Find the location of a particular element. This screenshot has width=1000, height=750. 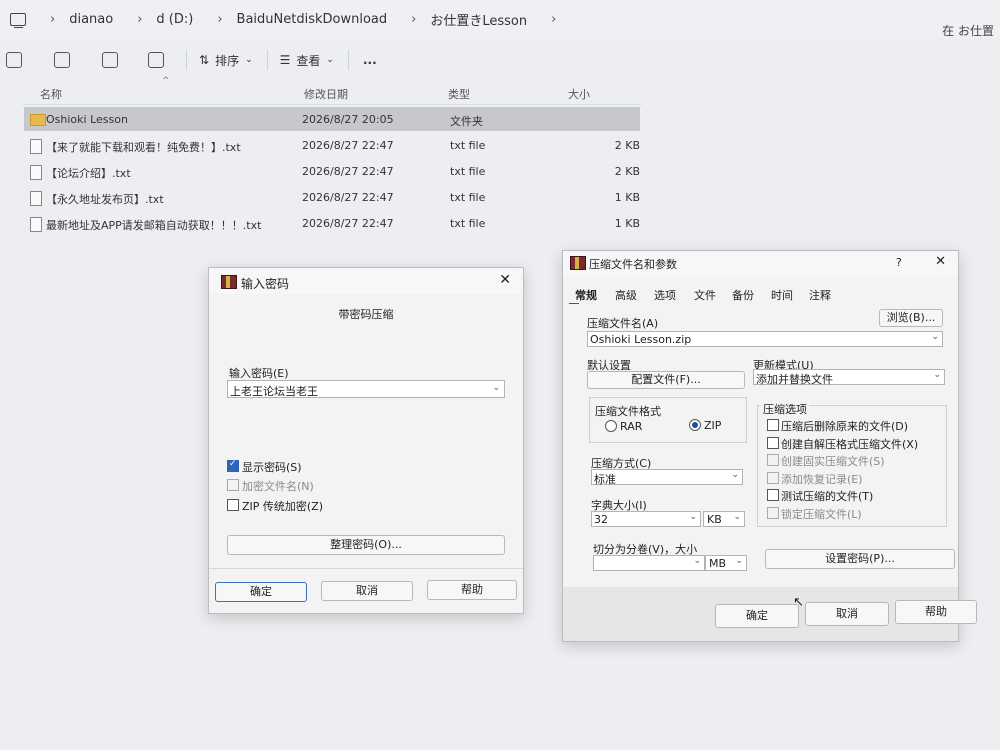

delete-icon is located at coordinates (156, 60).